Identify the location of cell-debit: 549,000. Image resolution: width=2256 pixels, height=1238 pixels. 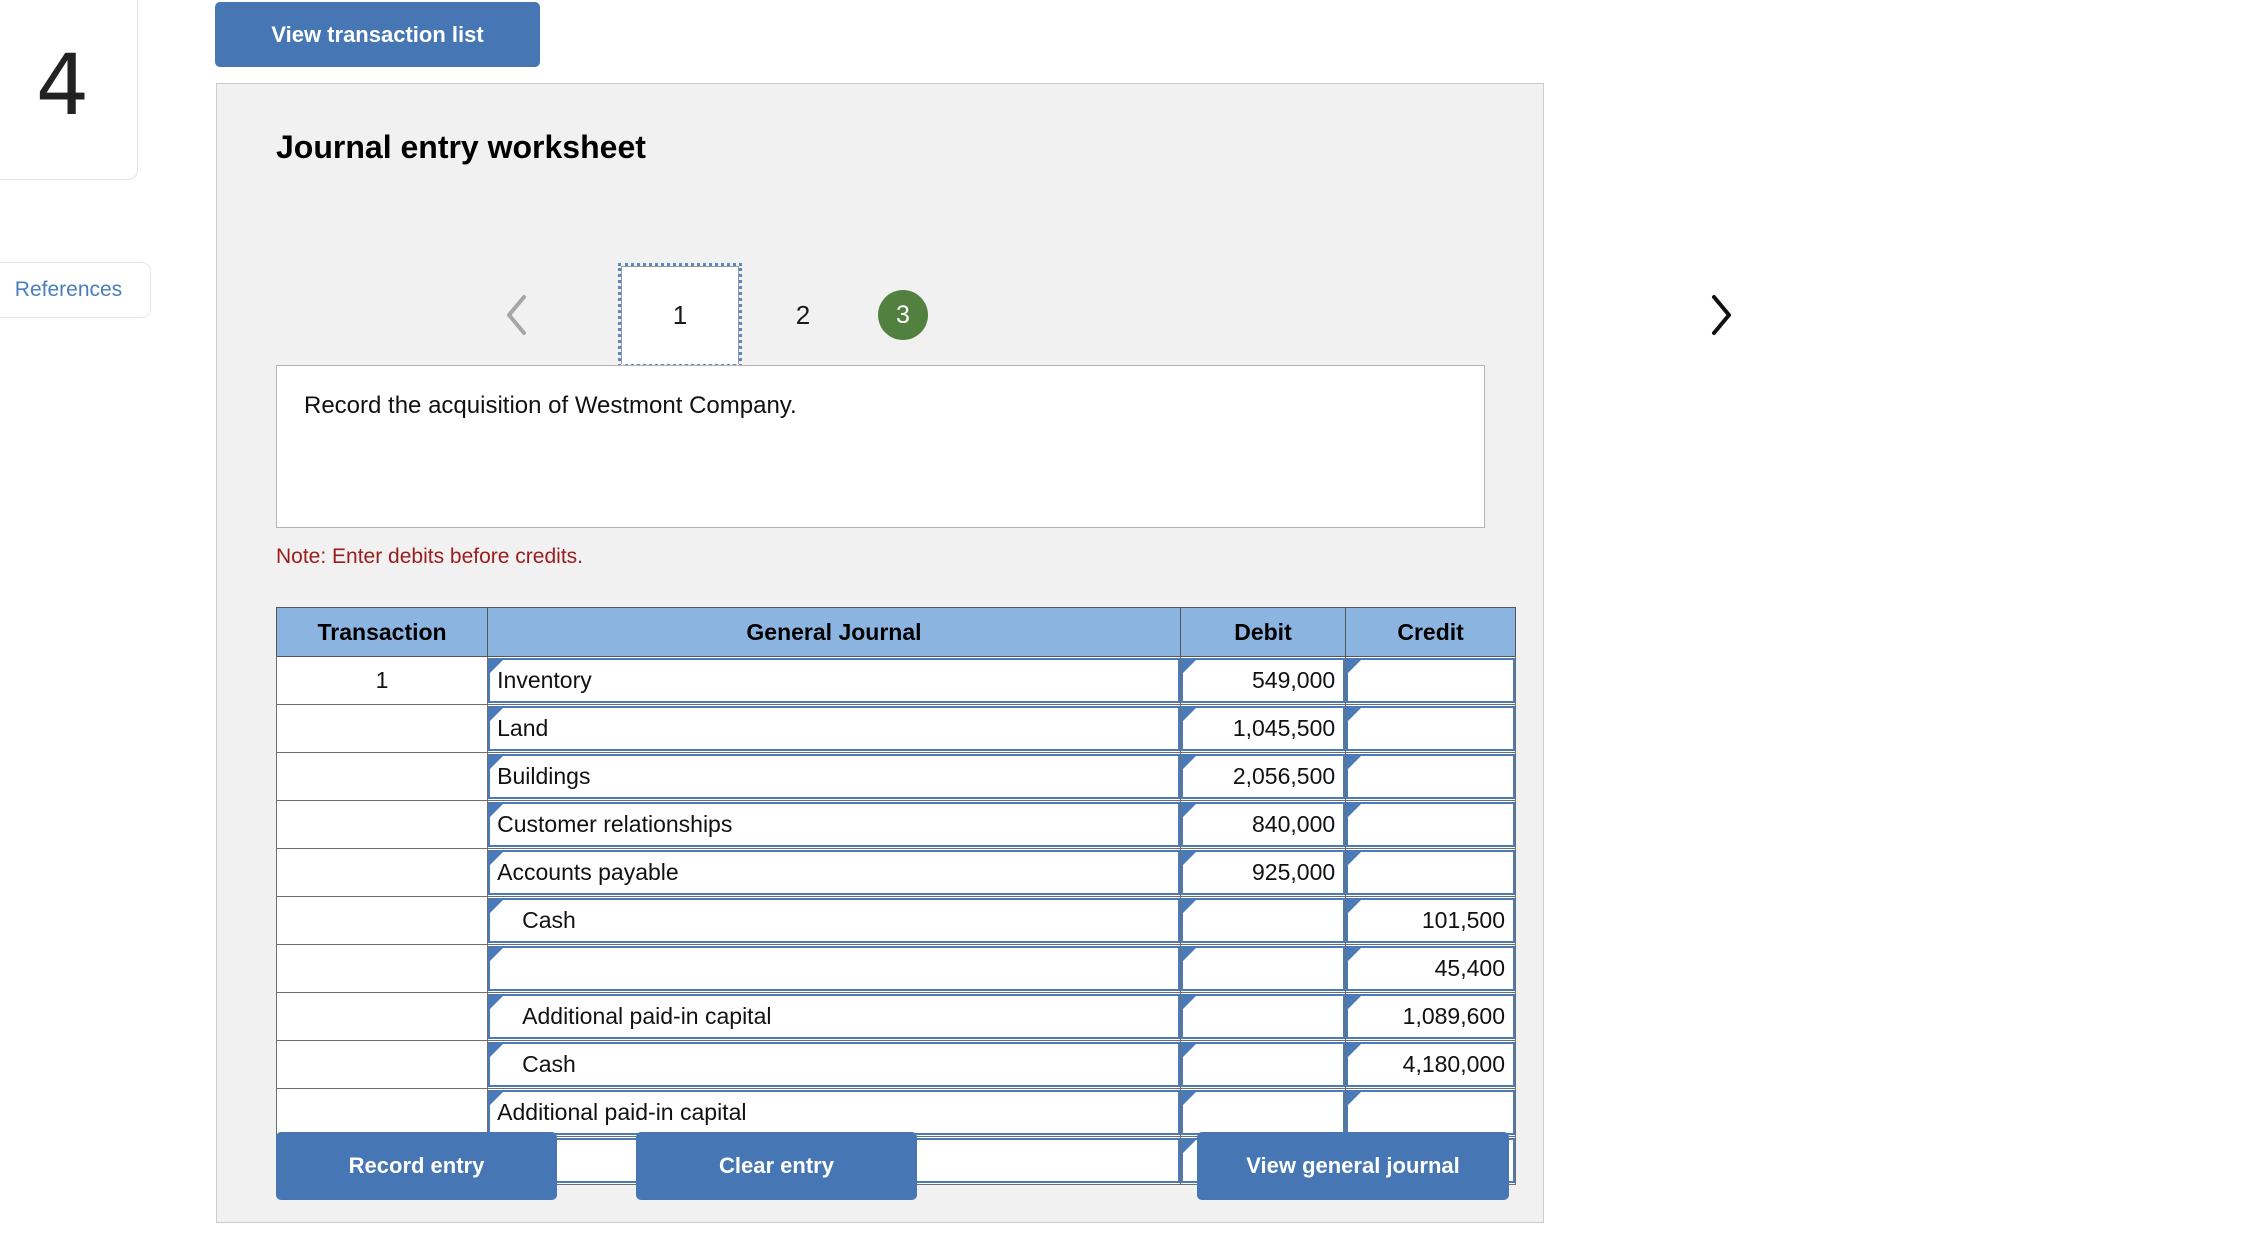
(1263, 680).